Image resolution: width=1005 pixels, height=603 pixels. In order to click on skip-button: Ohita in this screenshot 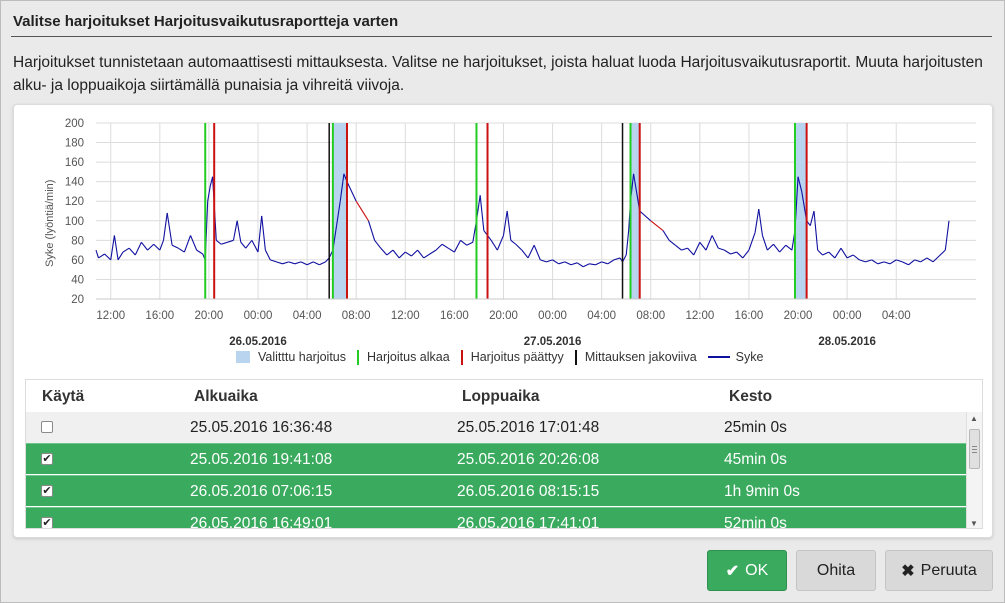, I will do `click(836, 570)`.